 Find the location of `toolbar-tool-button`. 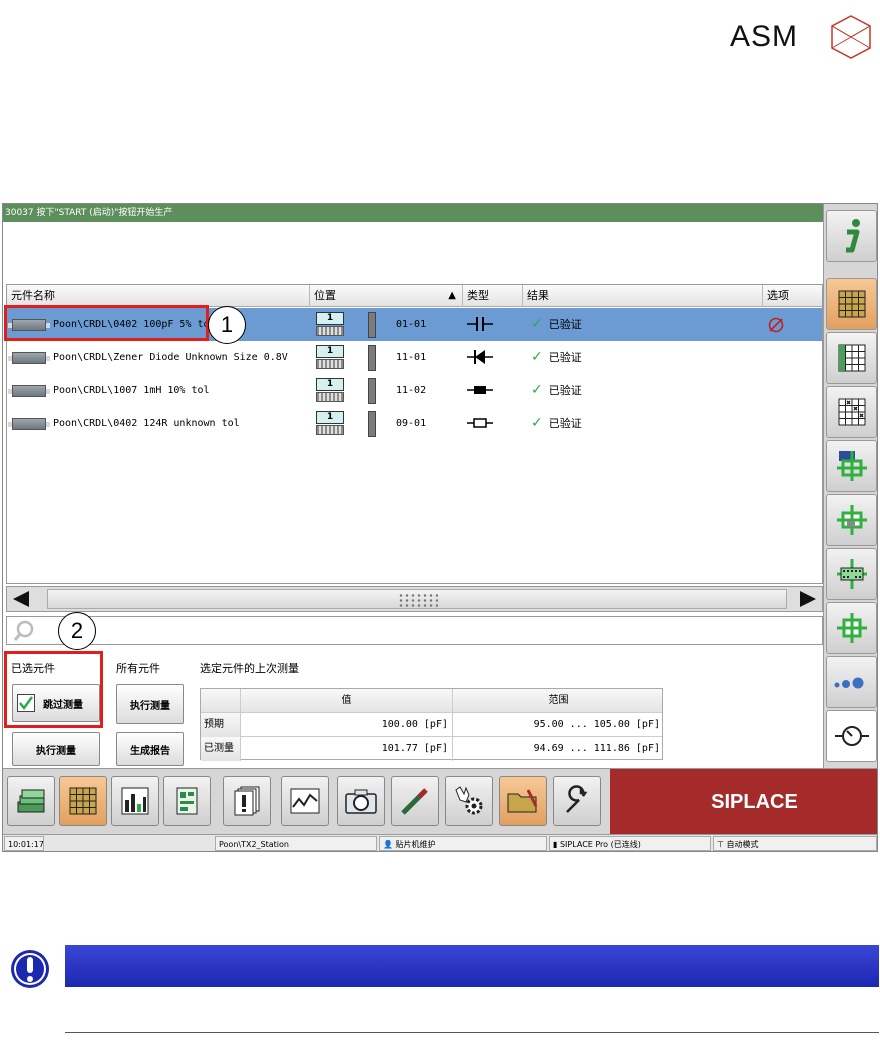

toolbar-tool-button is located at coordinates (415, 801).